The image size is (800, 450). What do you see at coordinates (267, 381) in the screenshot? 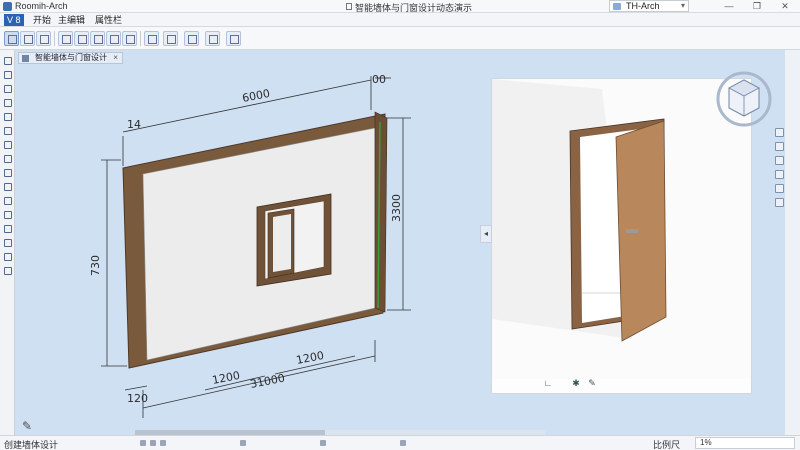
I see `dim-bottom-length: 31000` at bounding box center [267, 381].